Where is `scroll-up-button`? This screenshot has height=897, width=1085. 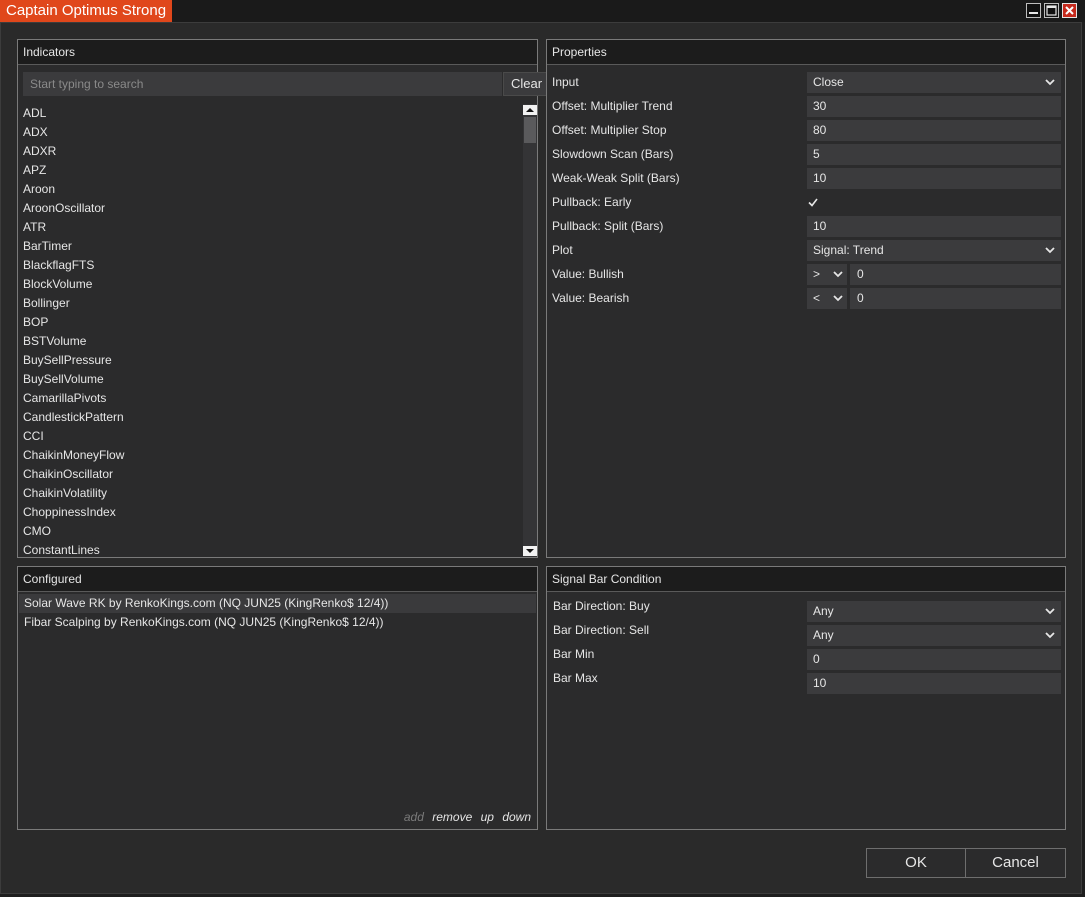
scroll-up-button is located at coordinates (530, 110).